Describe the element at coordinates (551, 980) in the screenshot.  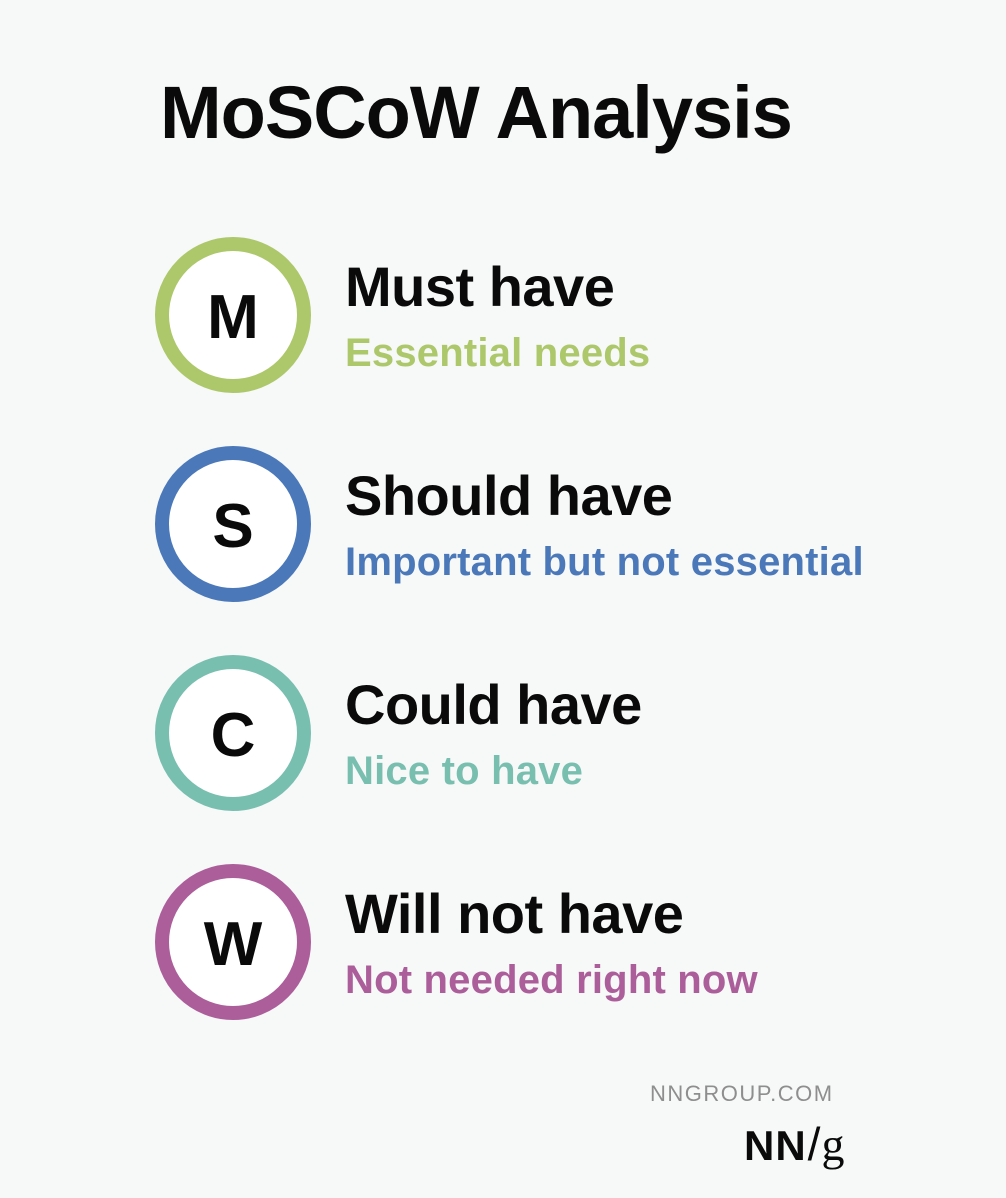
I see `will-not-have-description: Not needed right now` at that location.